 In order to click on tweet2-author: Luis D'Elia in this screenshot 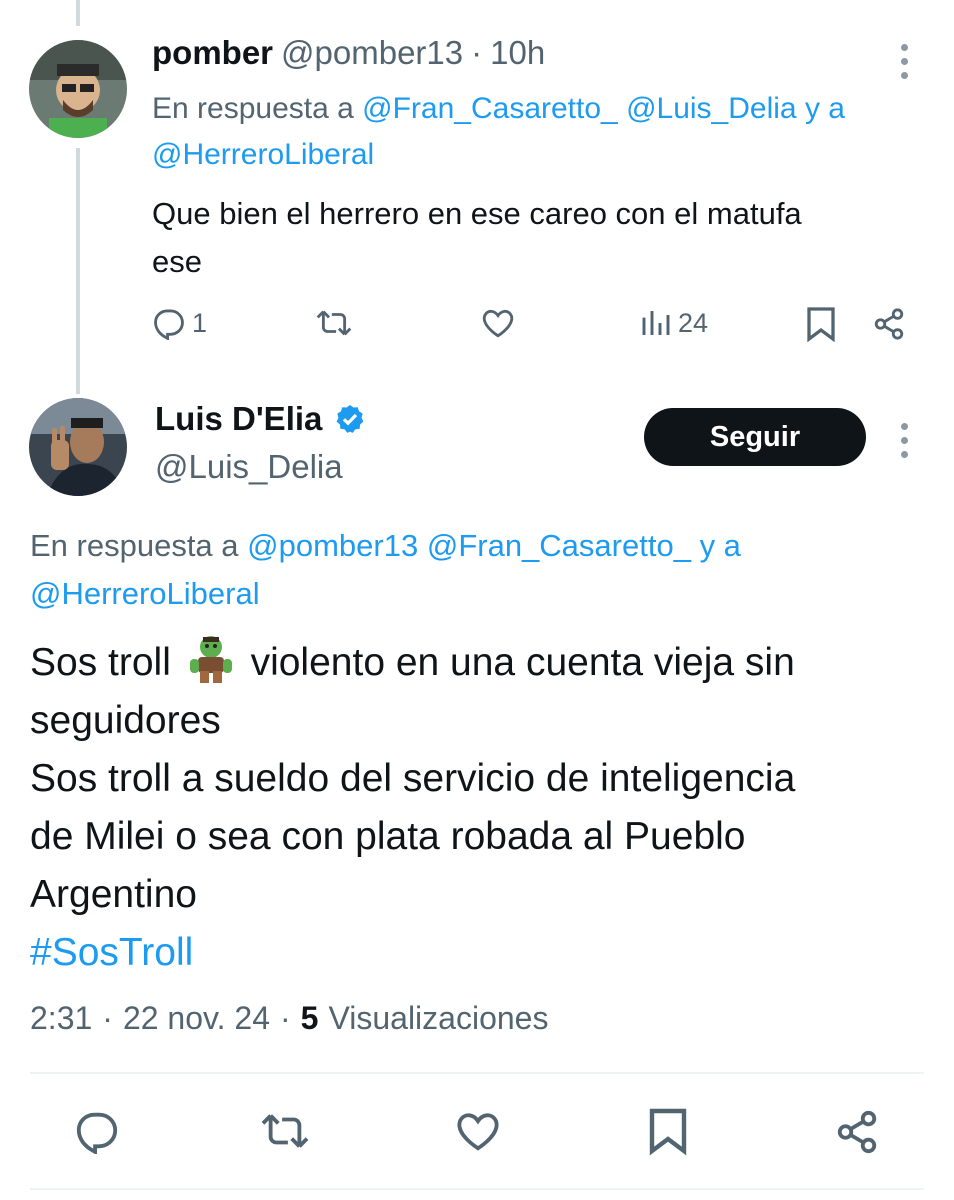, I will do `click(260, 419)`.